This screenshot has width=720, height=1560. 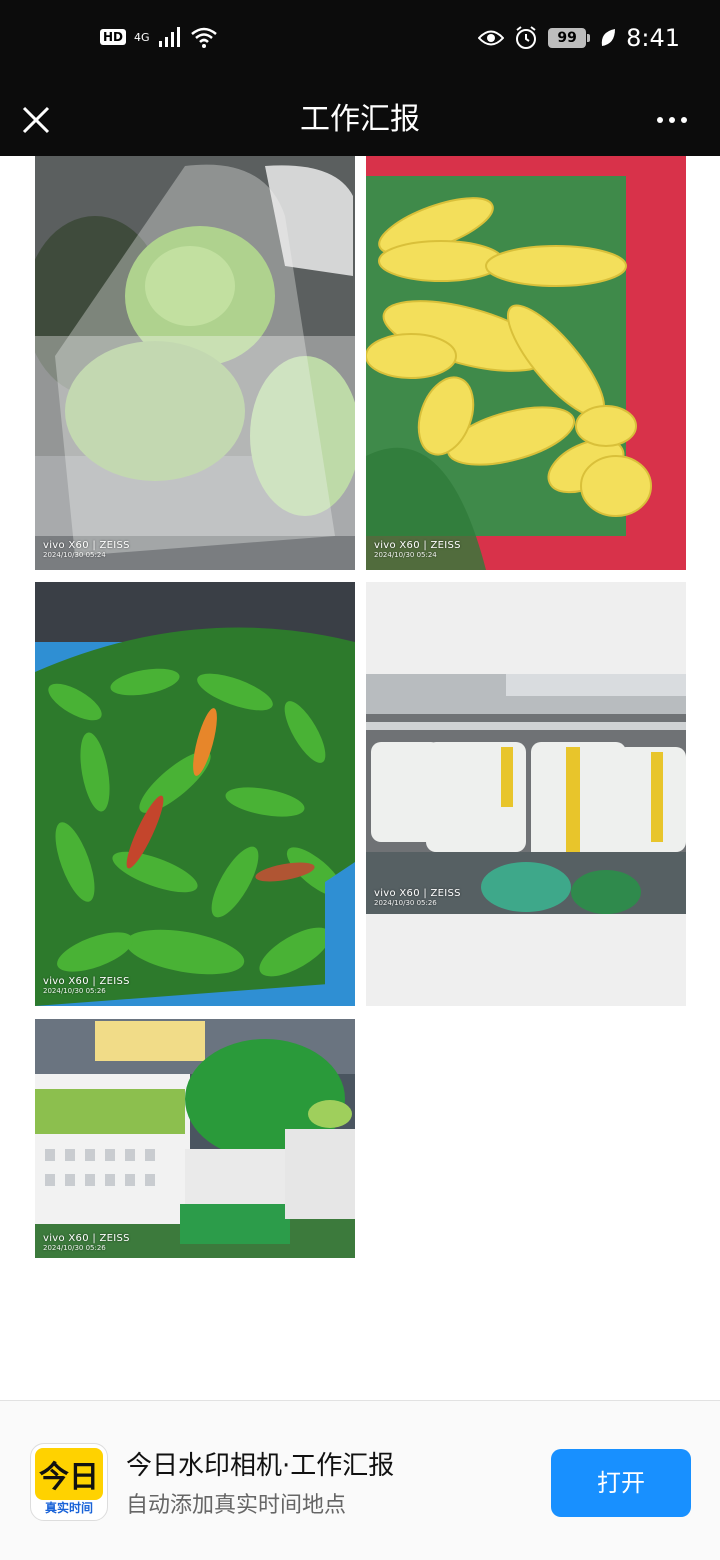 I want to click on photo-corn: vivo X60 | ZEISS 2024/10/30 05:24, so click(x=526, y=363).